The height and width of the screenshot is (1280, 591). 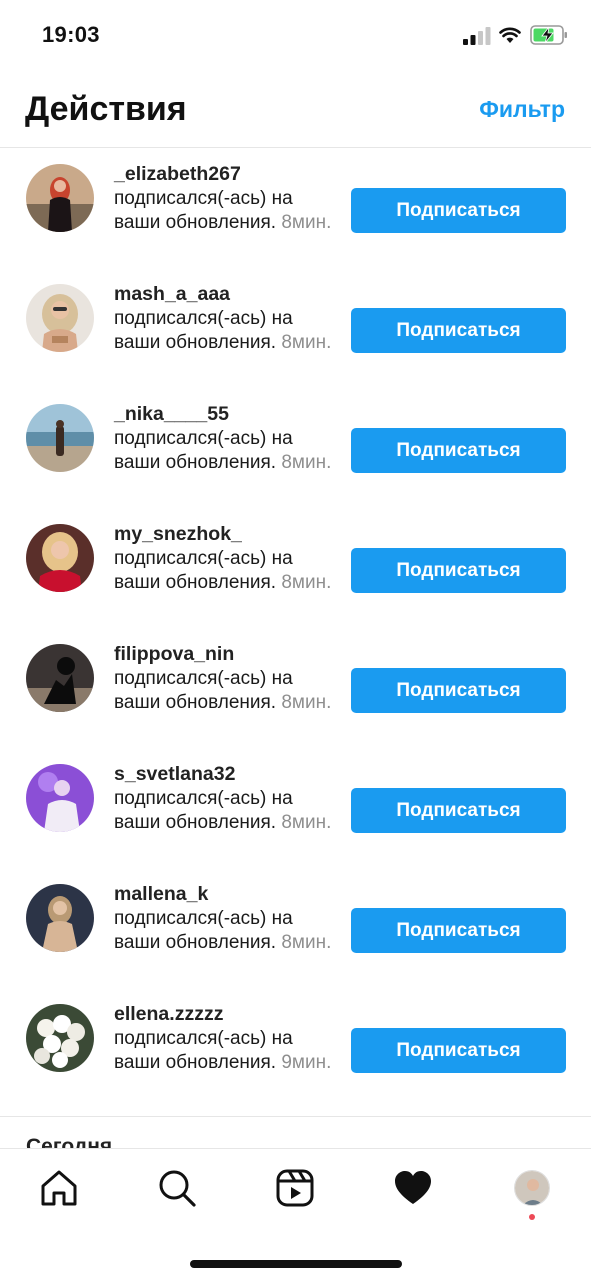 I want to click on username-link: ellena.zzzzz, so click(x=168, y=1014).